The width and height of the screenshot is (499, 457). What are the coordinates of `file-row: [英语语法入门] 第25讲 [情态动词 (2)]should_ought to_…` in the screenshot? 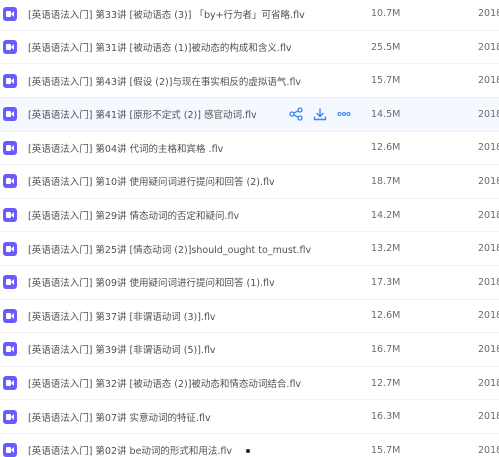 It's located at (249, 249).